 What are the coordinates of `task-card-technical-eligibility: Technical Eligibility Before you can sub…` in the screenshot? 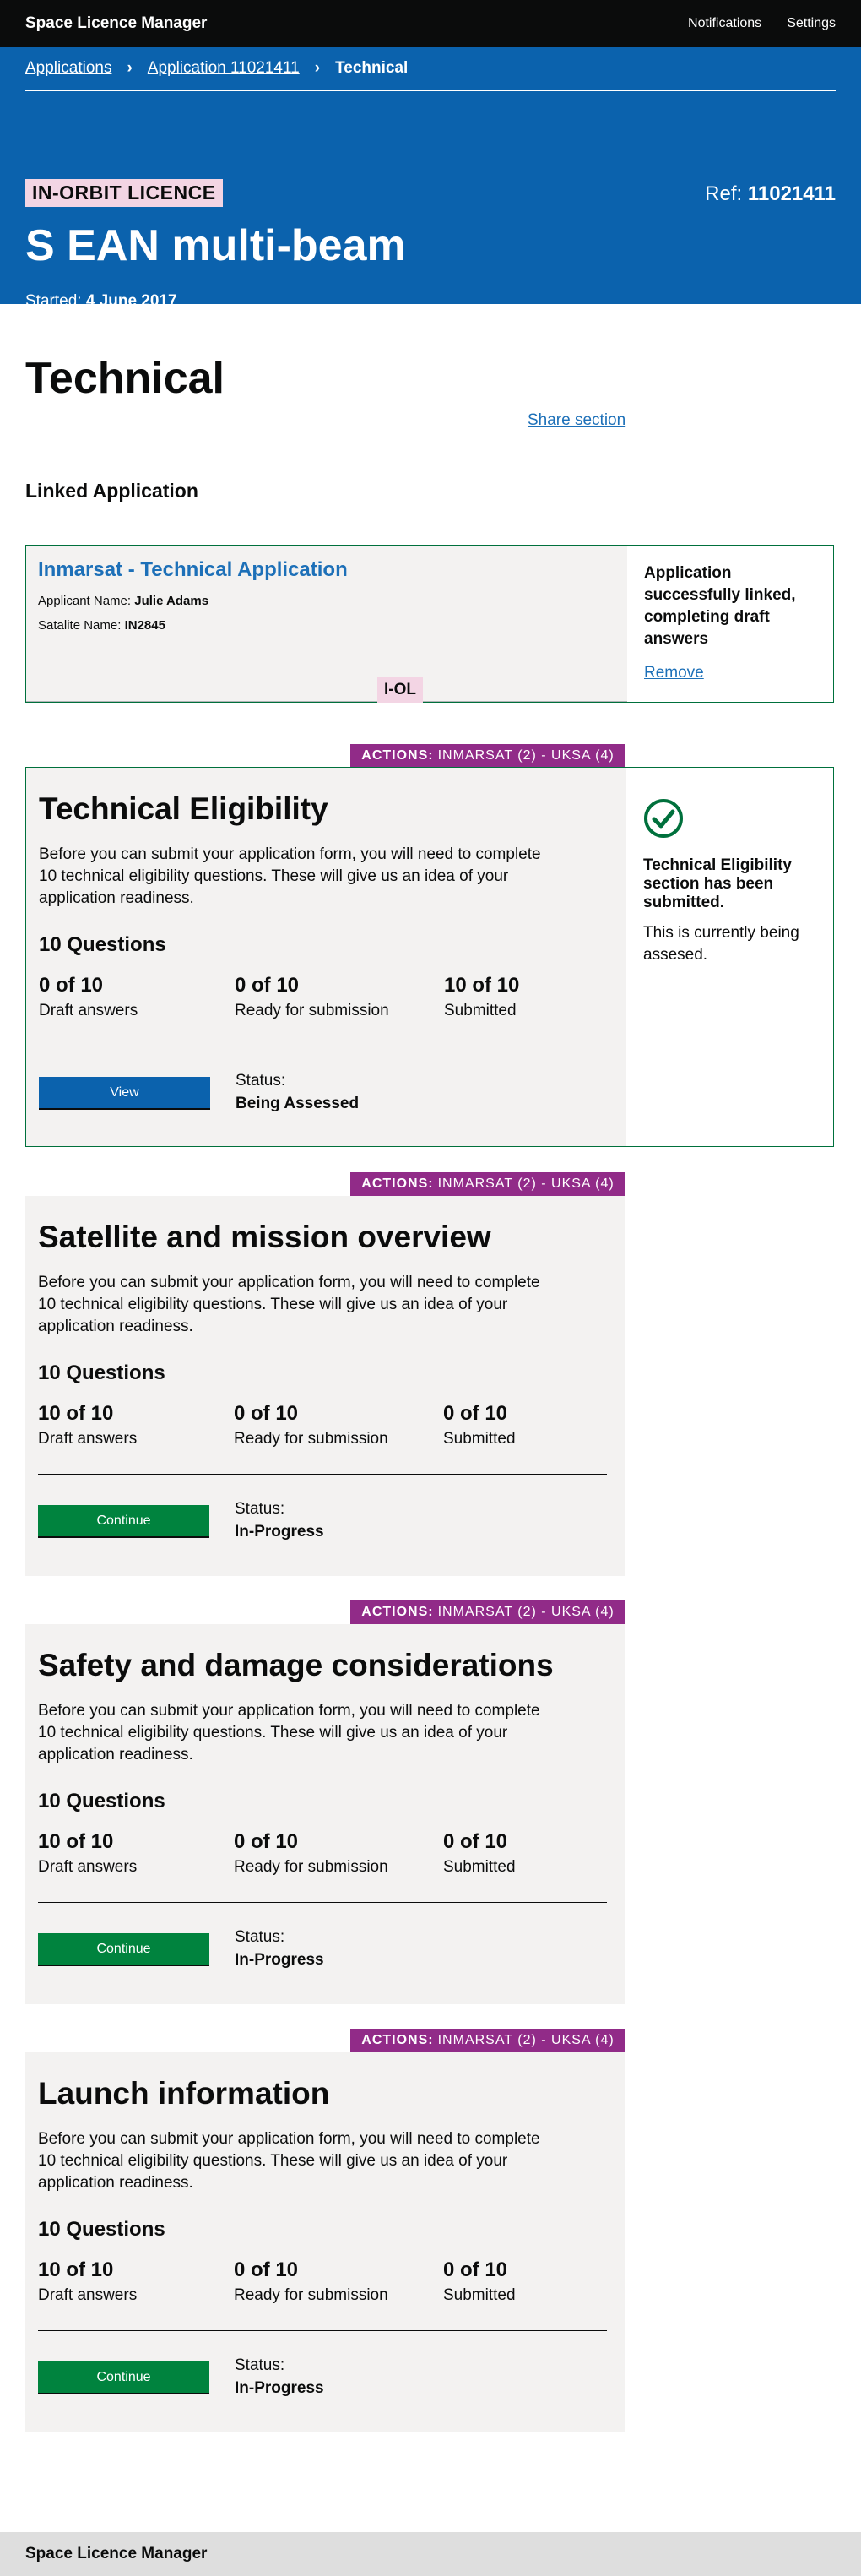 It's located at (429, 957).